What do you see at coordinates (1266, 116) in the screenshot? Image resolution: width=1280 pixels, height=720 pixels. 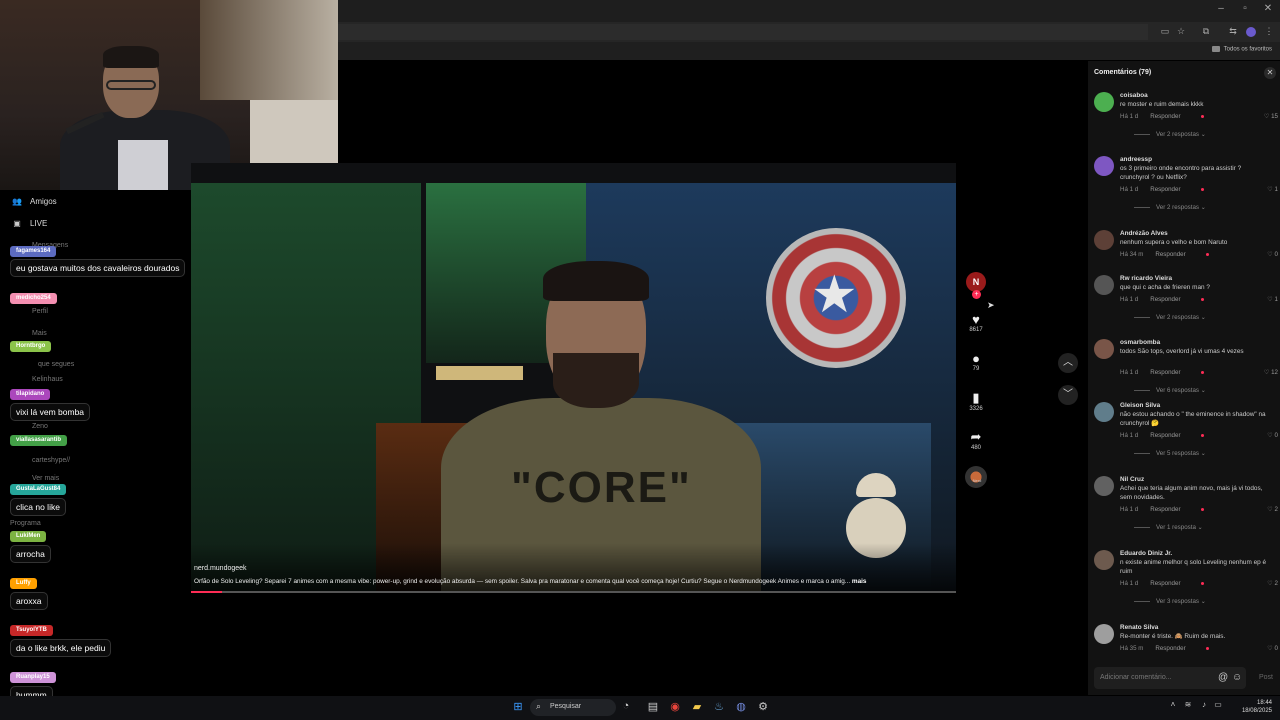 I see `heart-outline-icon: ♡` at bounding box center [1266, 116].